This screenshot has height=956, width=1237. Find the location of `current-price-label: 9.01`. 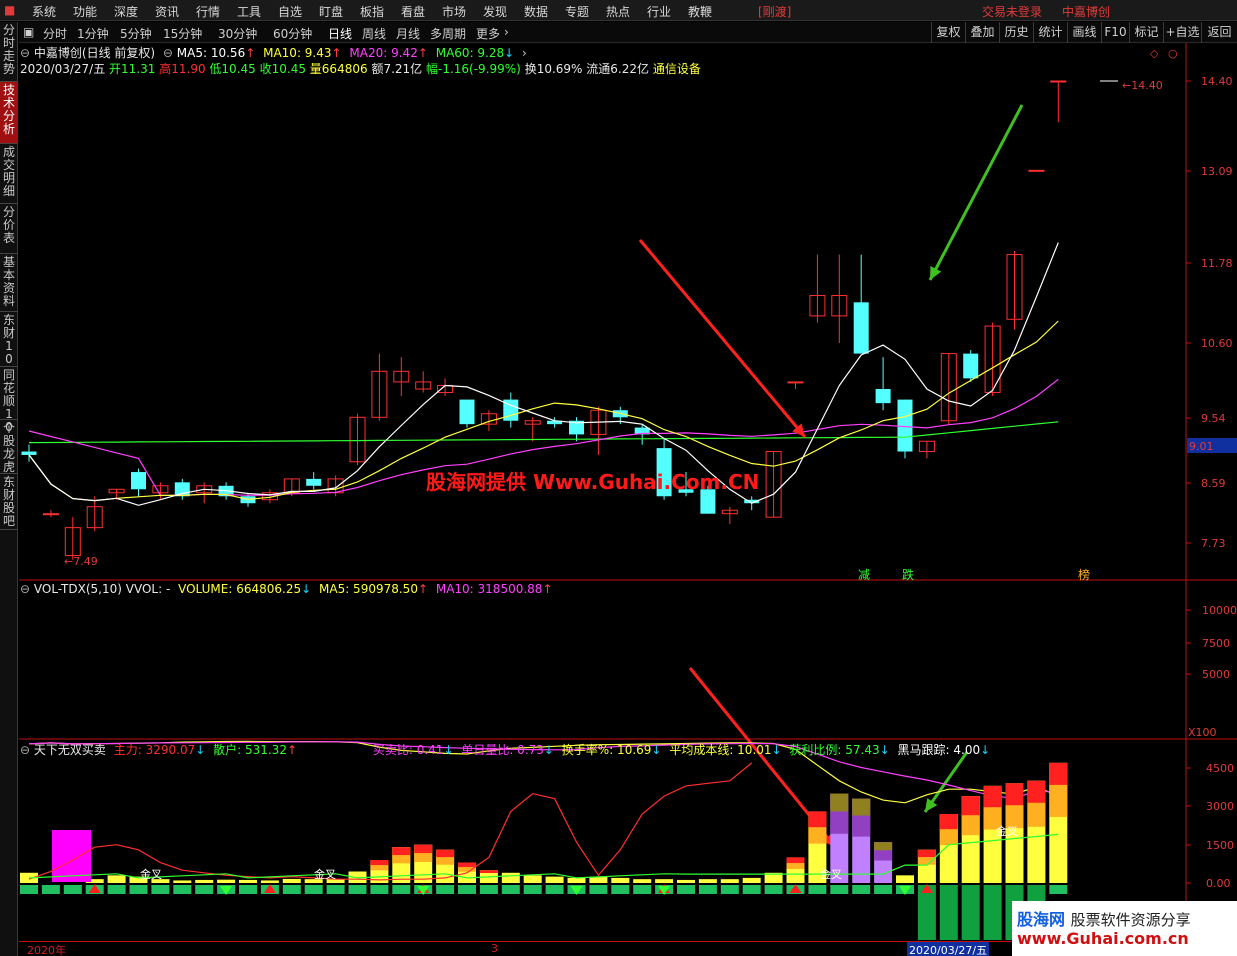

current-price-label: 9.01 is located at coordinates (1201, 446).